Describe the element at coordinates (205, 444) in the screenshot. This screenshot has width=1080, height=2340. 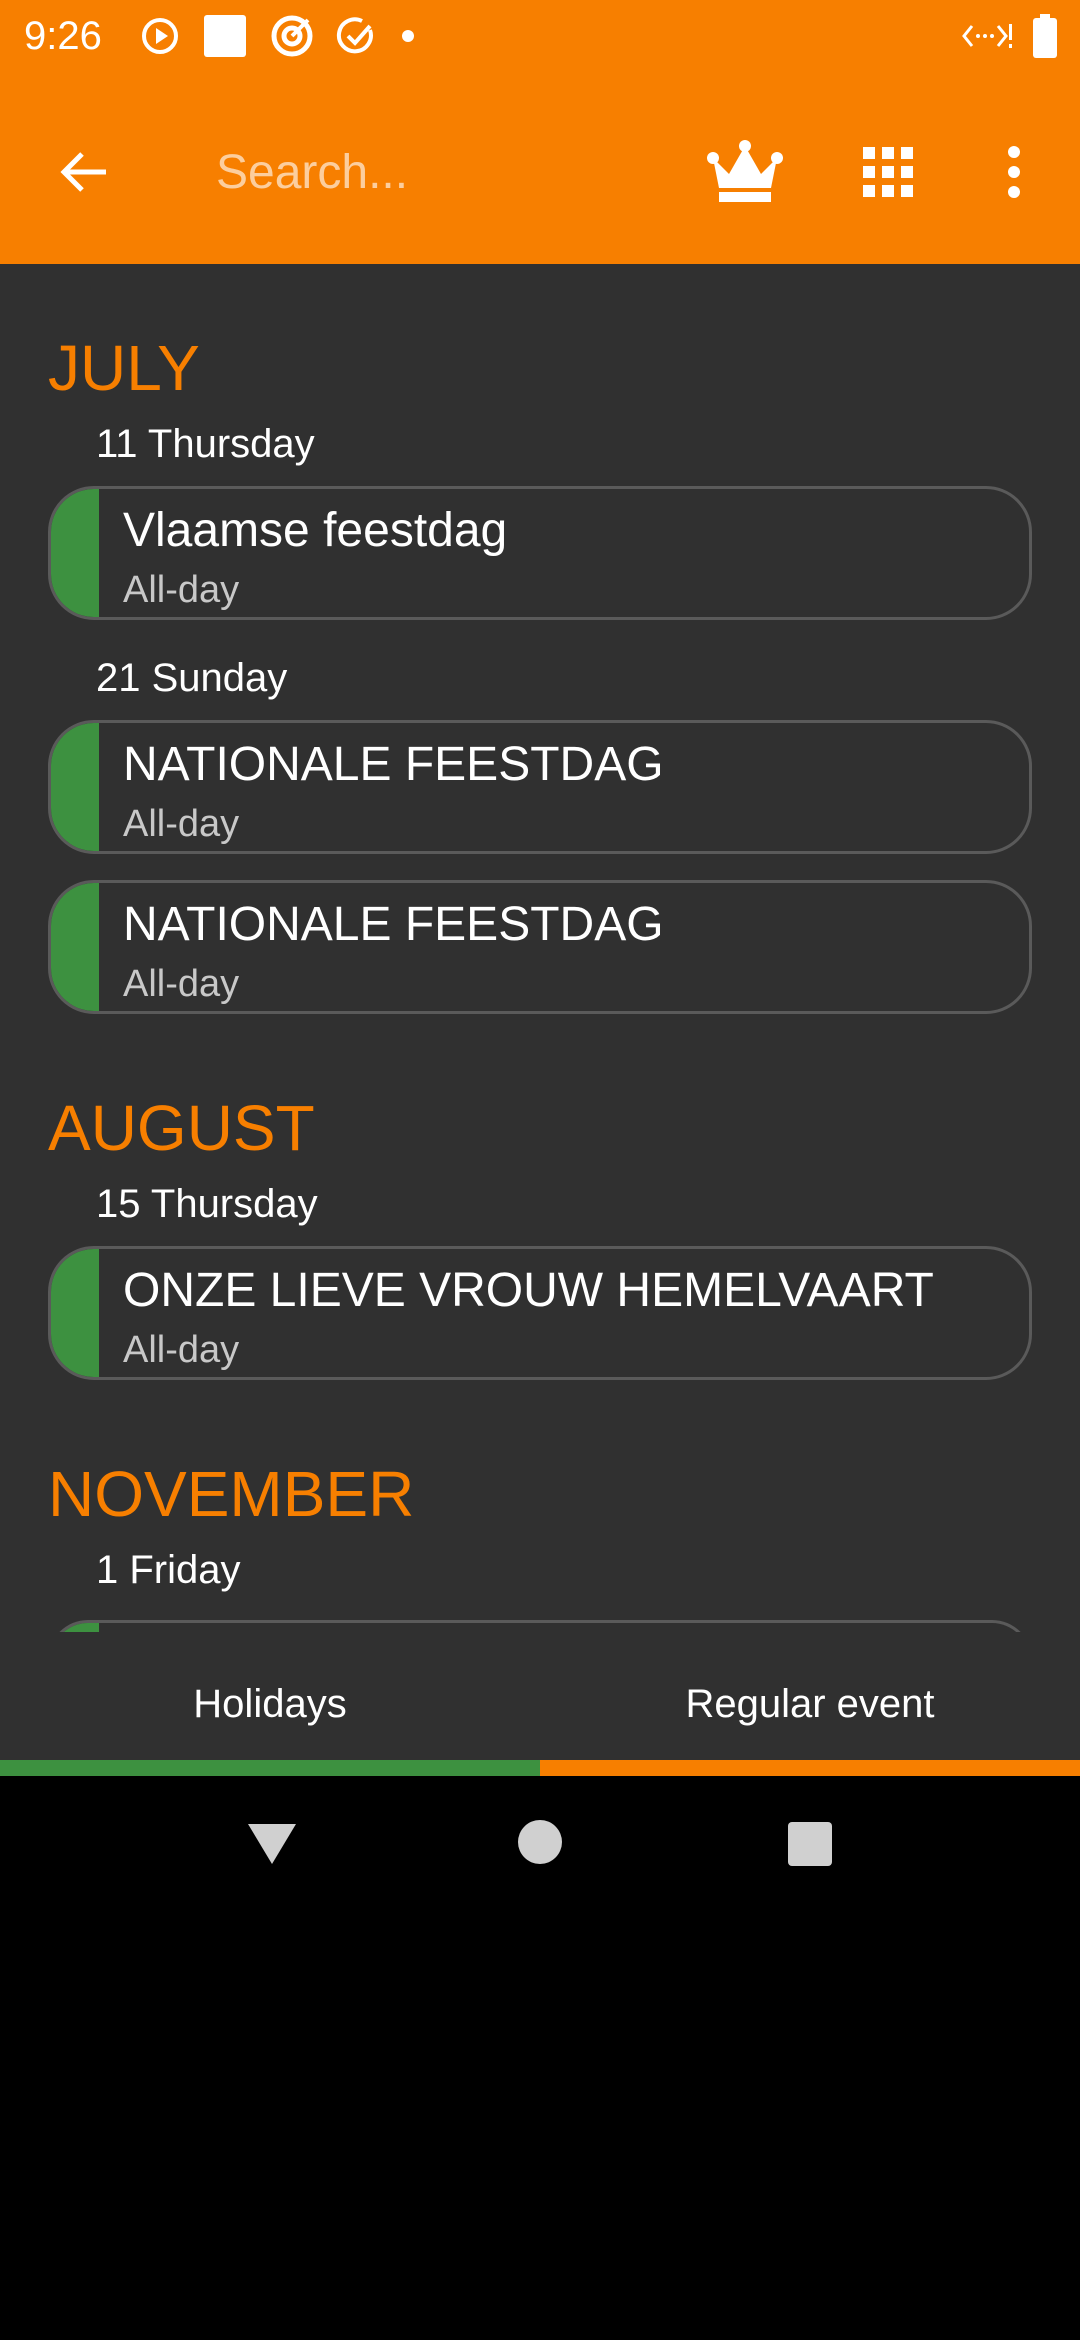
I see `day-header: 11 Thursday` at that location.